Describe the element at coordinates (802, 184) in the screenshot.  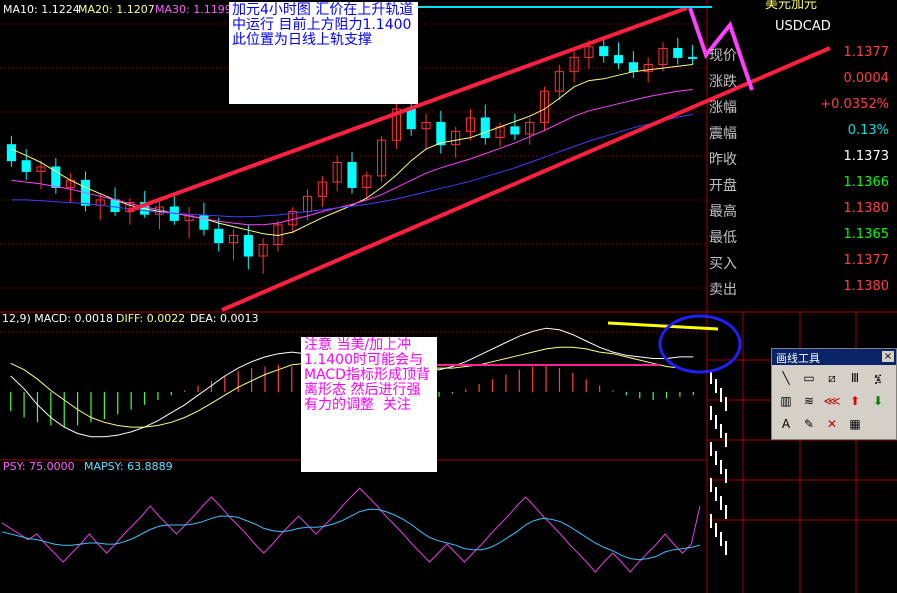
I see `quote-row: 开盘 1.1366` at that location.